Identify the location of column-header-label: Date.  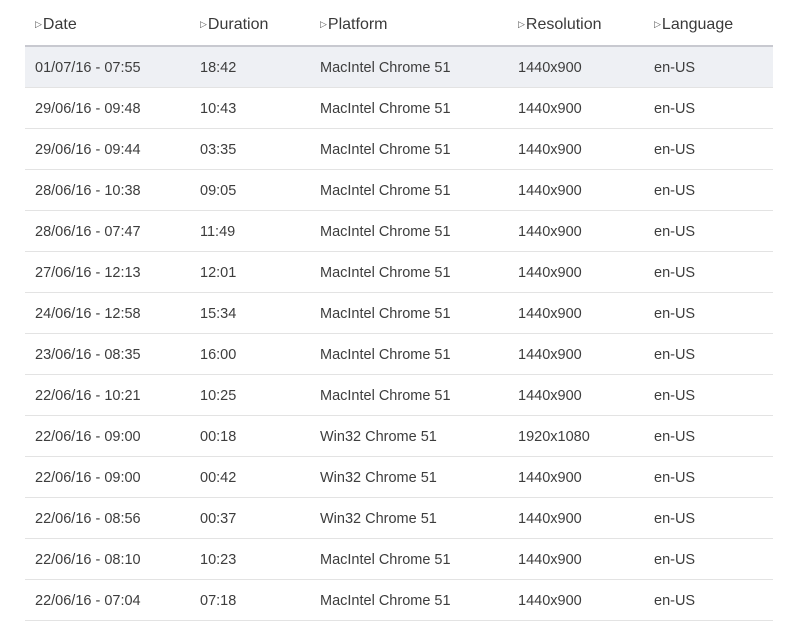
(59, 24).